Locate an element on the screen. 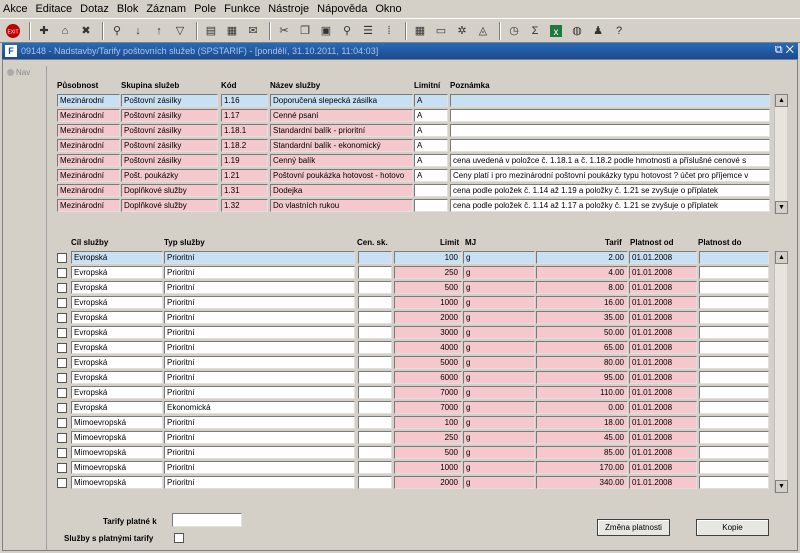  tariffs-cell: 2000 is located at coordinates (428, 482).